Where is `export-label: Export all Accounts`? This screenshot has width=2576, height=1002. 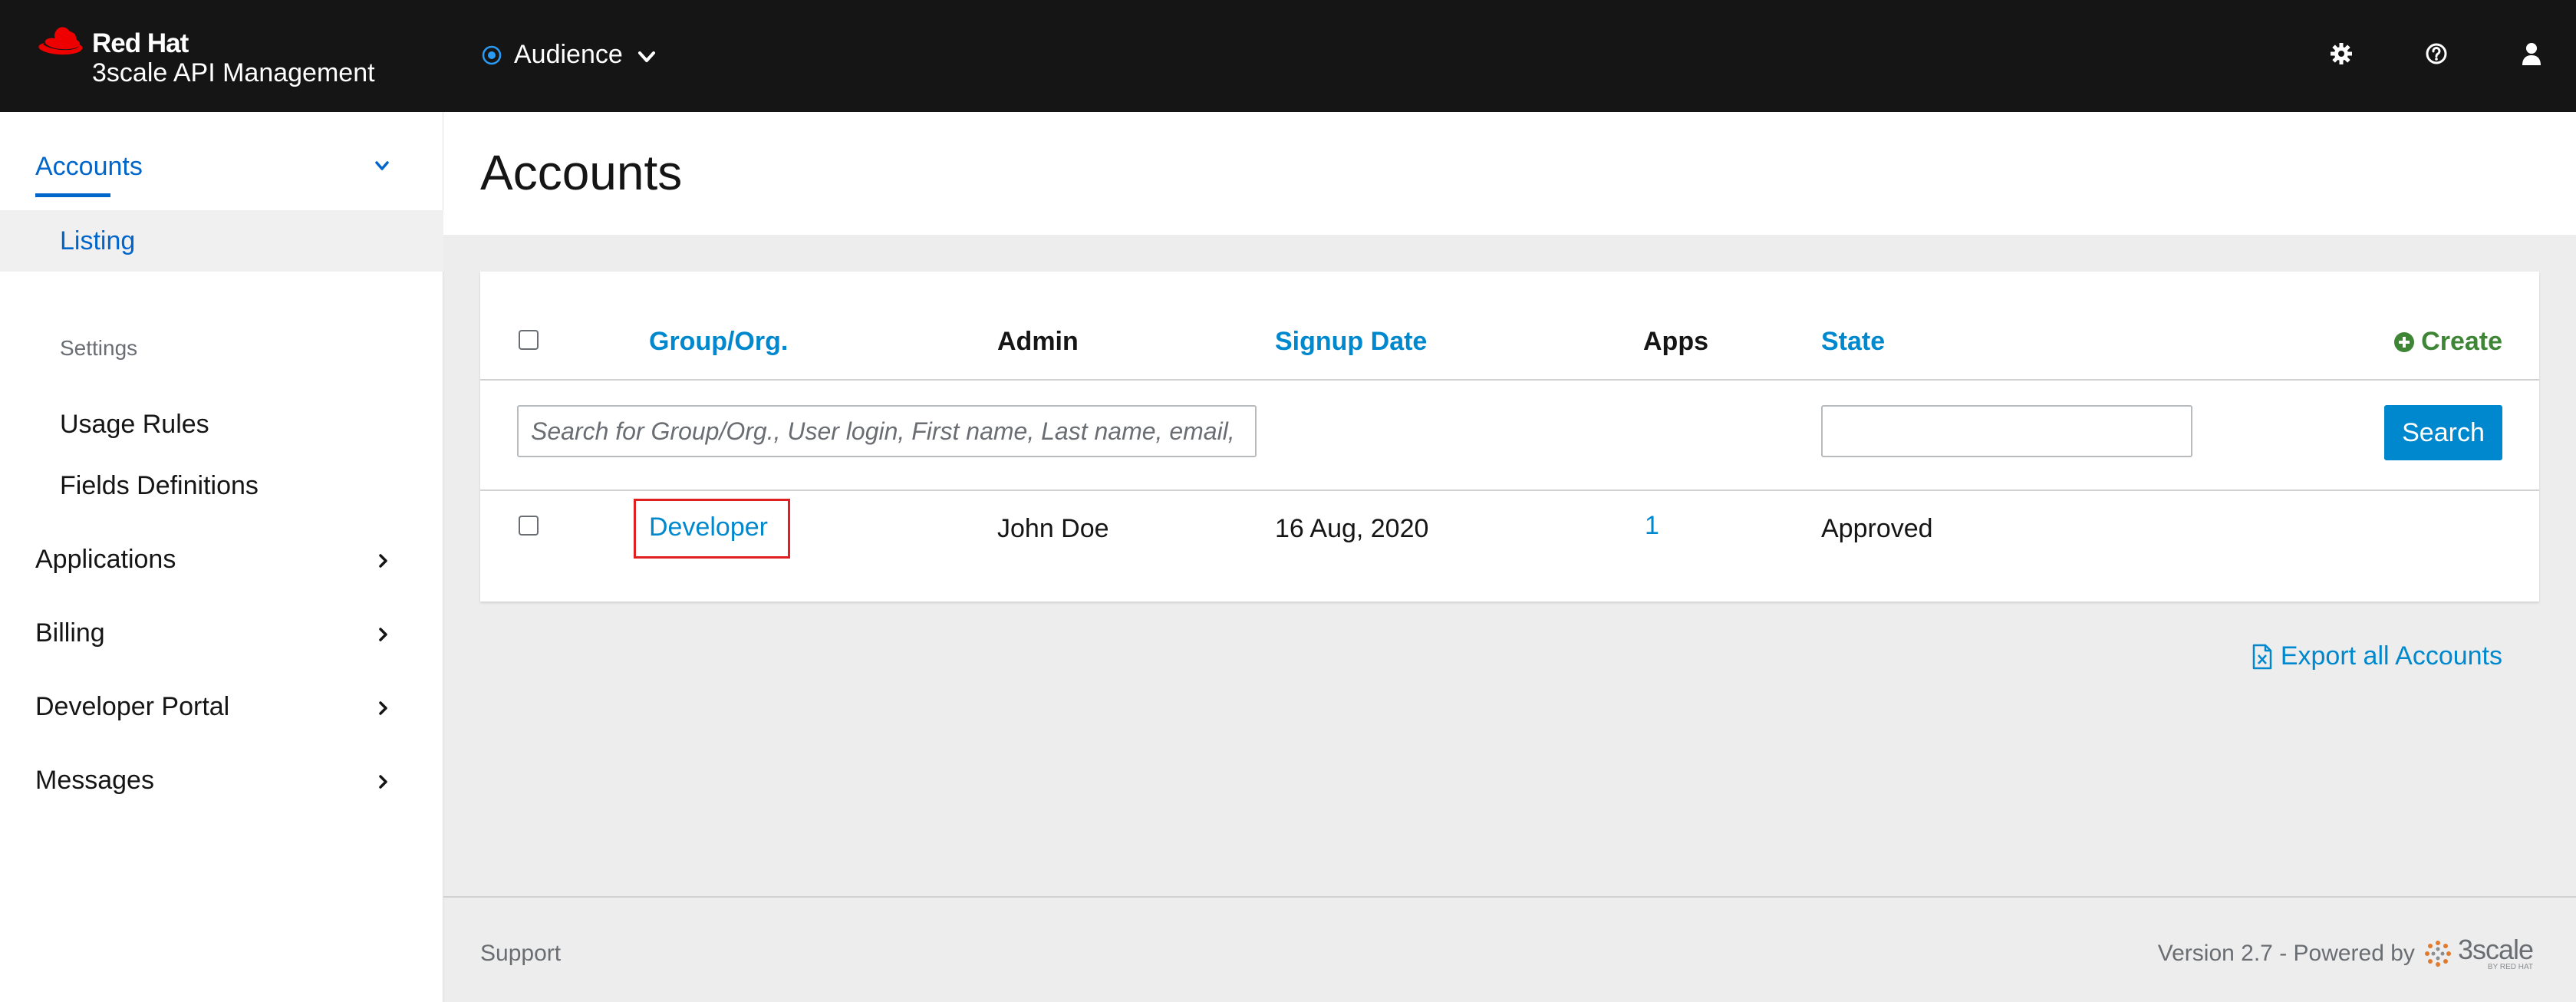 export-label: Export all Accounts is located at coordinates (2391, 656).